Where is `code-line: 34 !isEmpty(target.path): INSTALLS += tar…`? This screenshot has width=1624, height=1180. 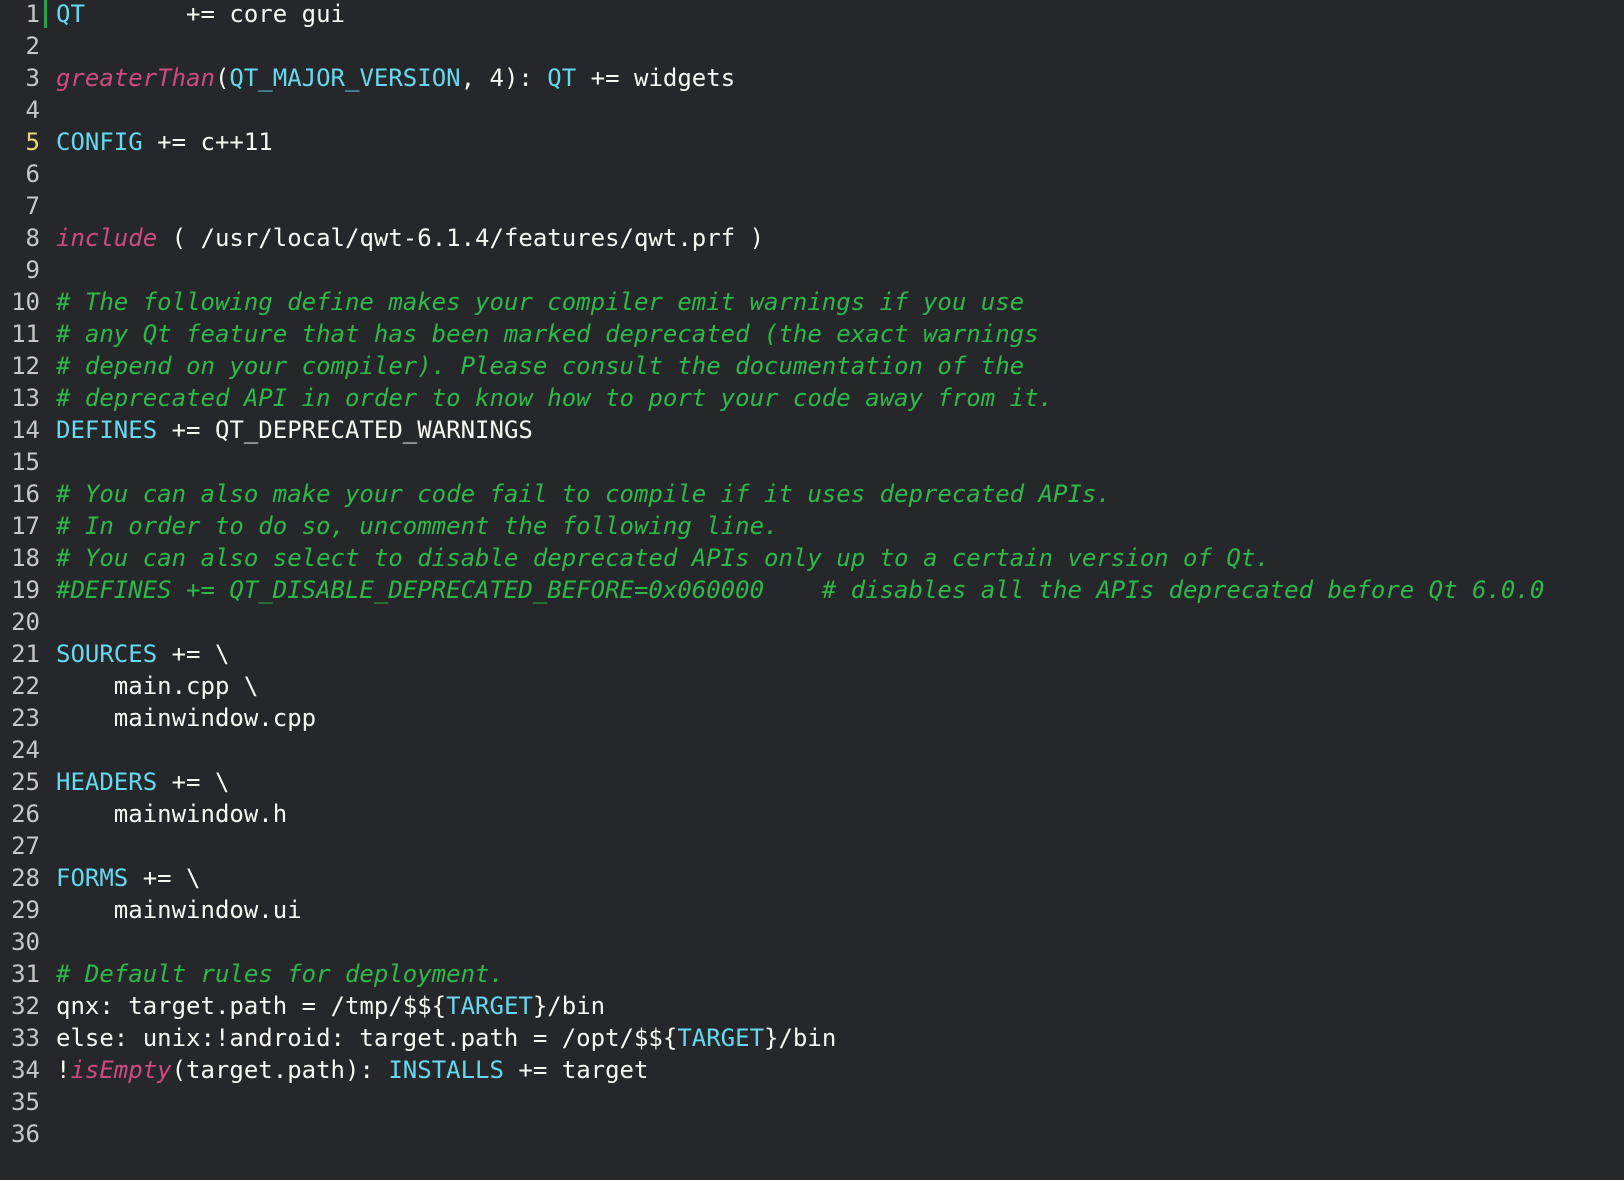
code-line: 34 !isEmpty(target.path): INSTALLS += tar… is located at coordinates (812, 1070).